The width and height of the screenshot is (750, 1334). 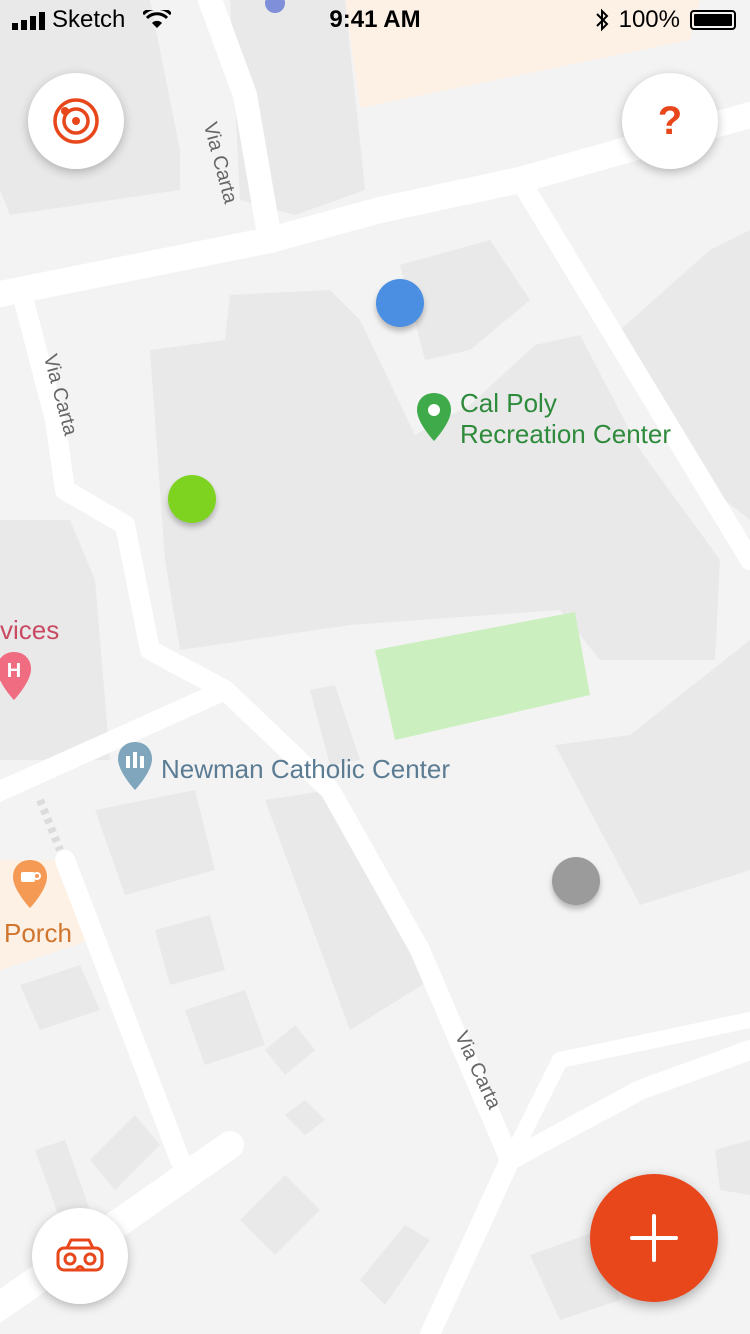 I want to click on gray-location-dot, so click(x=576, y=881).